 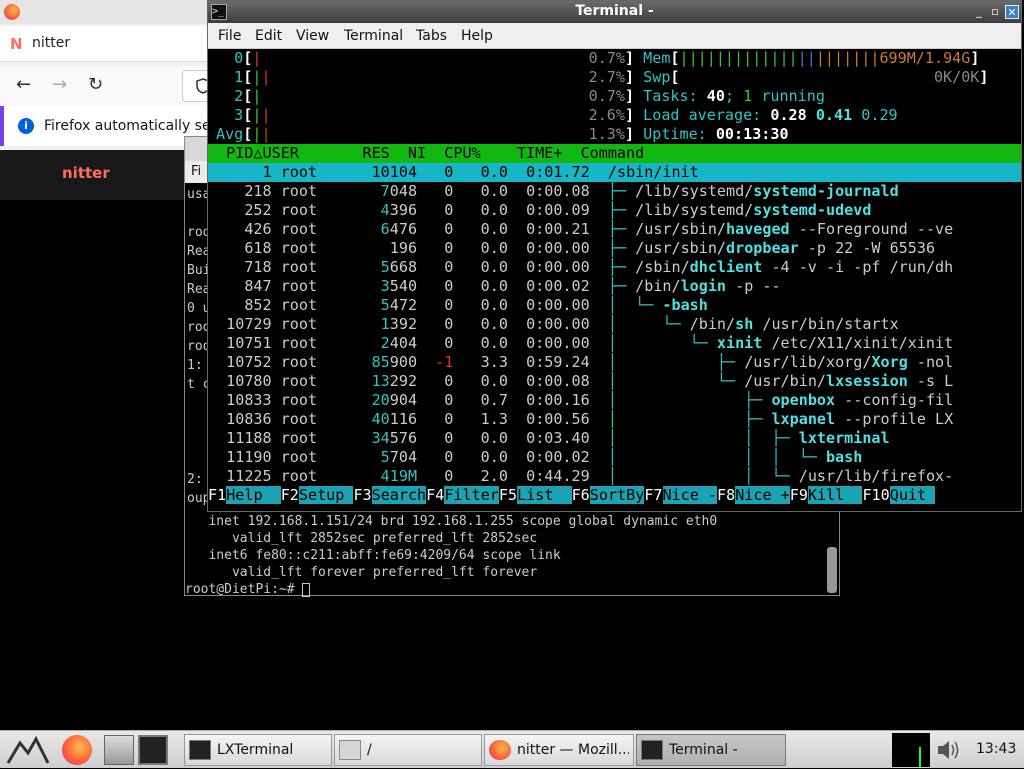 What do you see at coordinates (979, 12) in the screenshot?
I see `minimize-icon: _` at bounding box center [979, 12].